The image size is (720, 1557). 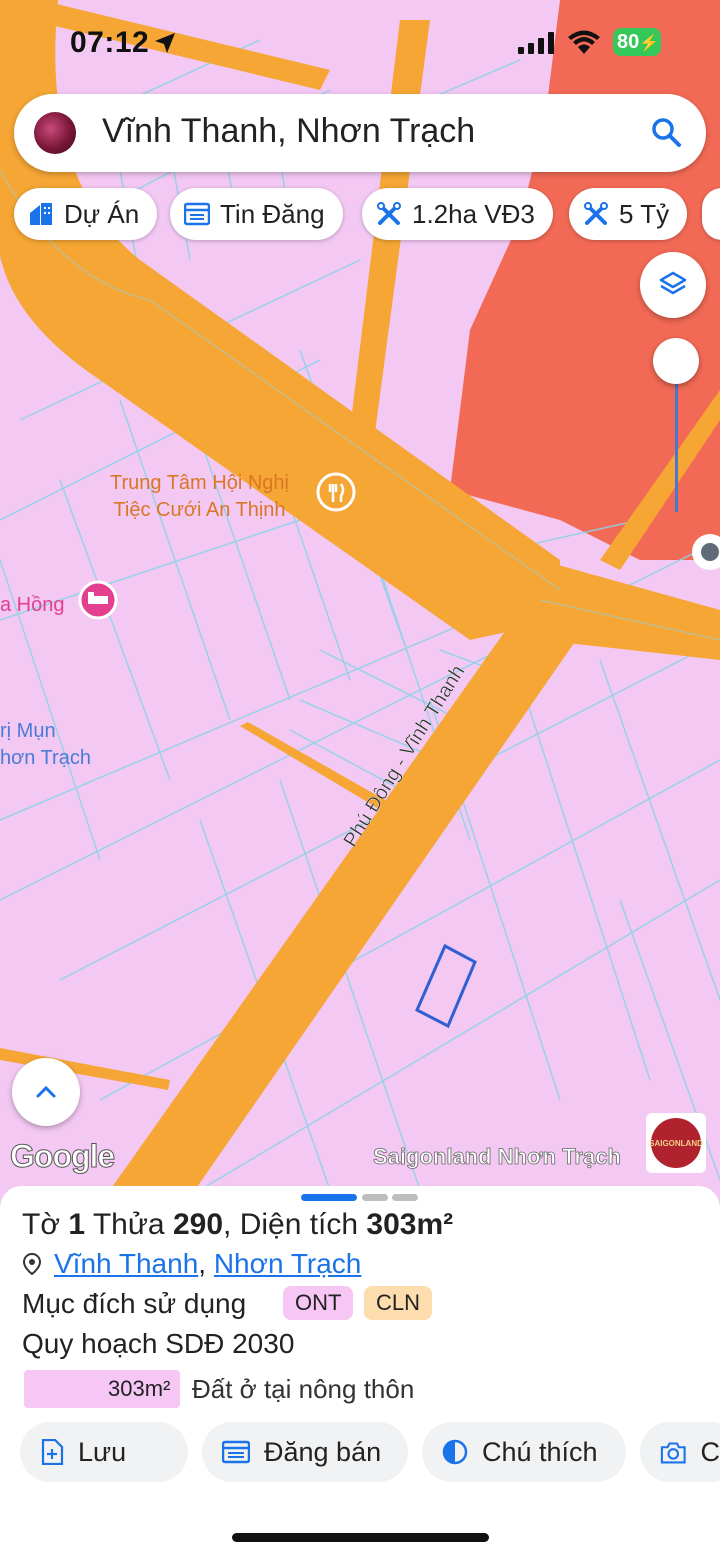 I want to click on opacity-slider-handle, so click(x=676, y=361).